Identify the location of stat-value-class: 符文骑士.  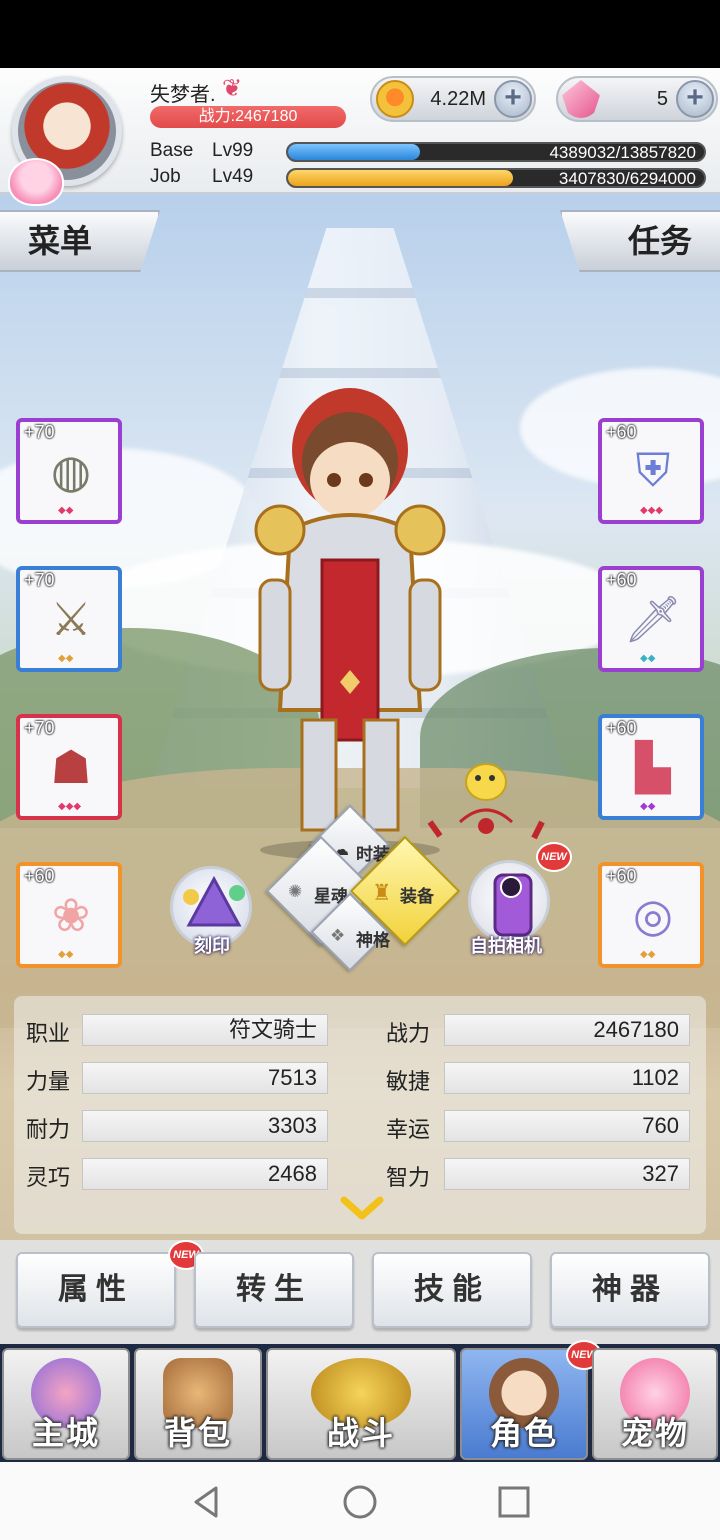
(205, 1030).